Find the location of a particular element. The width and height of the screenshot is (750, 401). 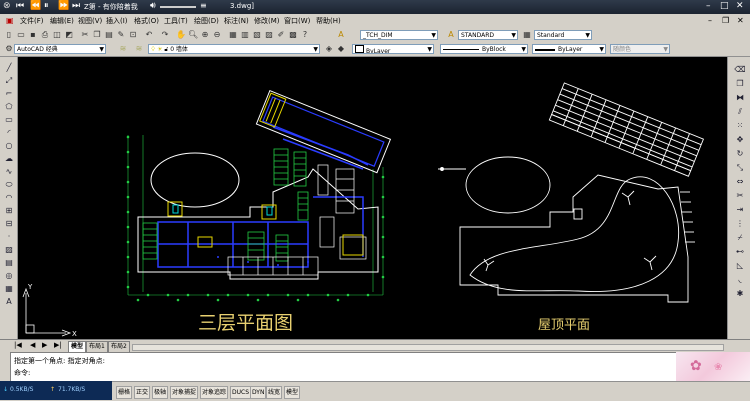

horizontal-scrollbar is located at coordinates (428, 347).